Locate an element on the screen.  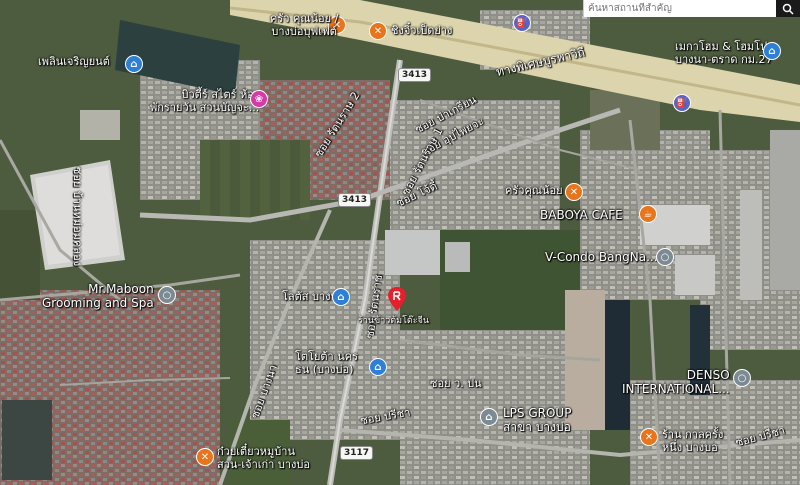
poi-lps-group: LPS GROUP สาขา บางบ่อ is located at coordinates (537, 420).